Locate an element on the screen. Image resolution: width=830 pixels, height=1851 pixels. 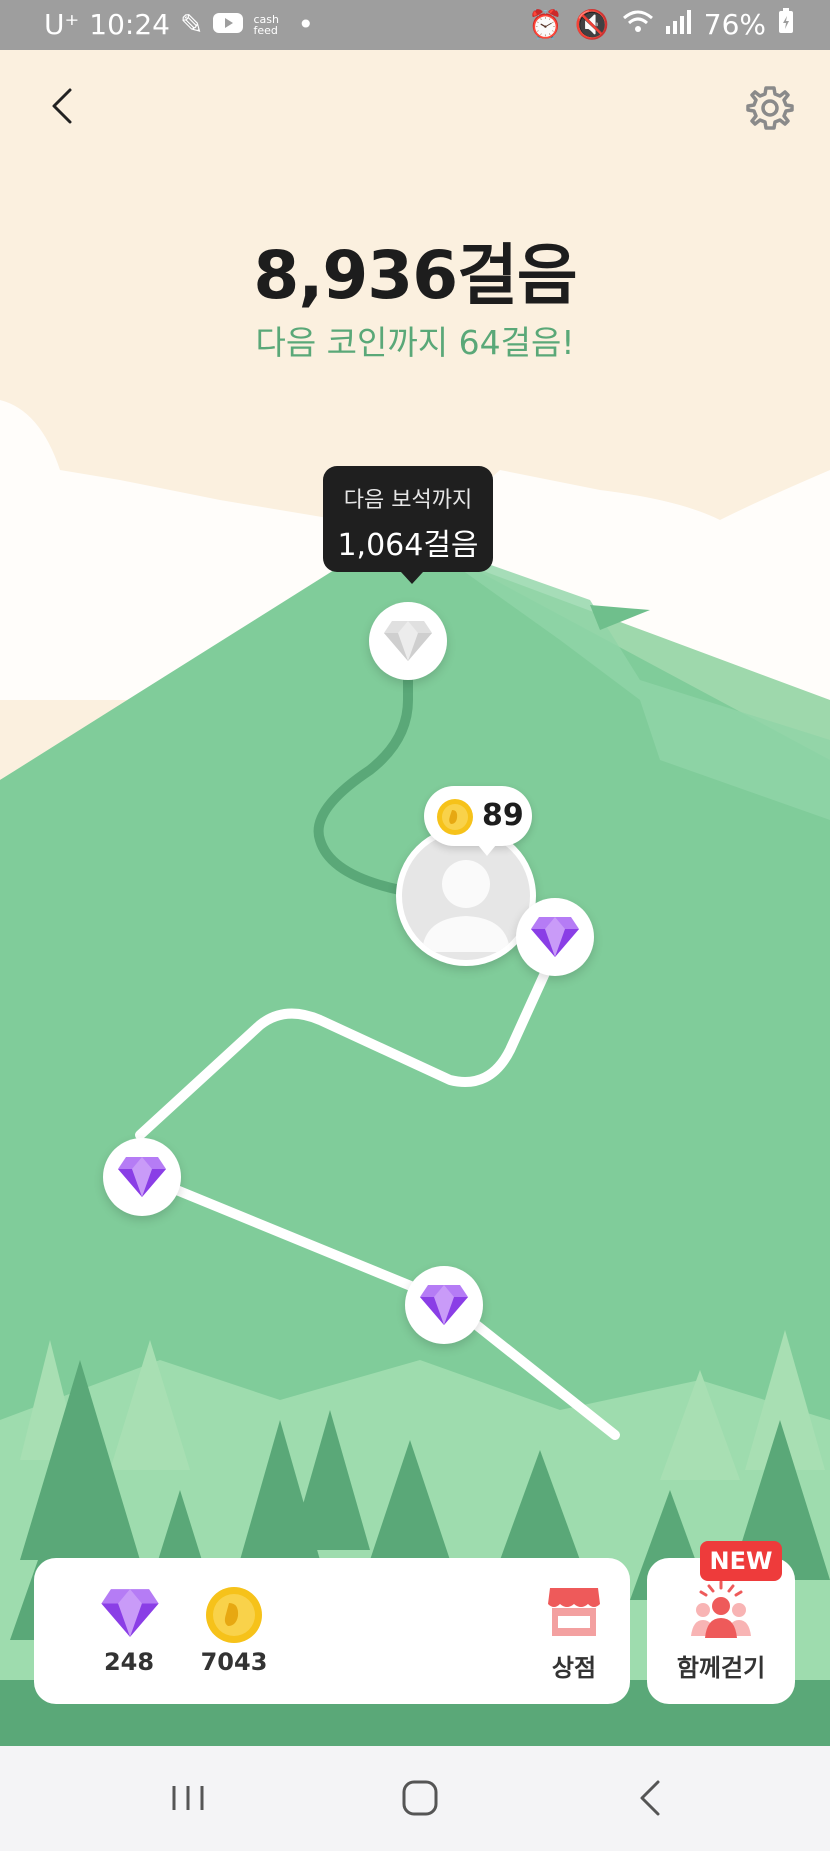
battery-icon is located at coordinates (786, 24).